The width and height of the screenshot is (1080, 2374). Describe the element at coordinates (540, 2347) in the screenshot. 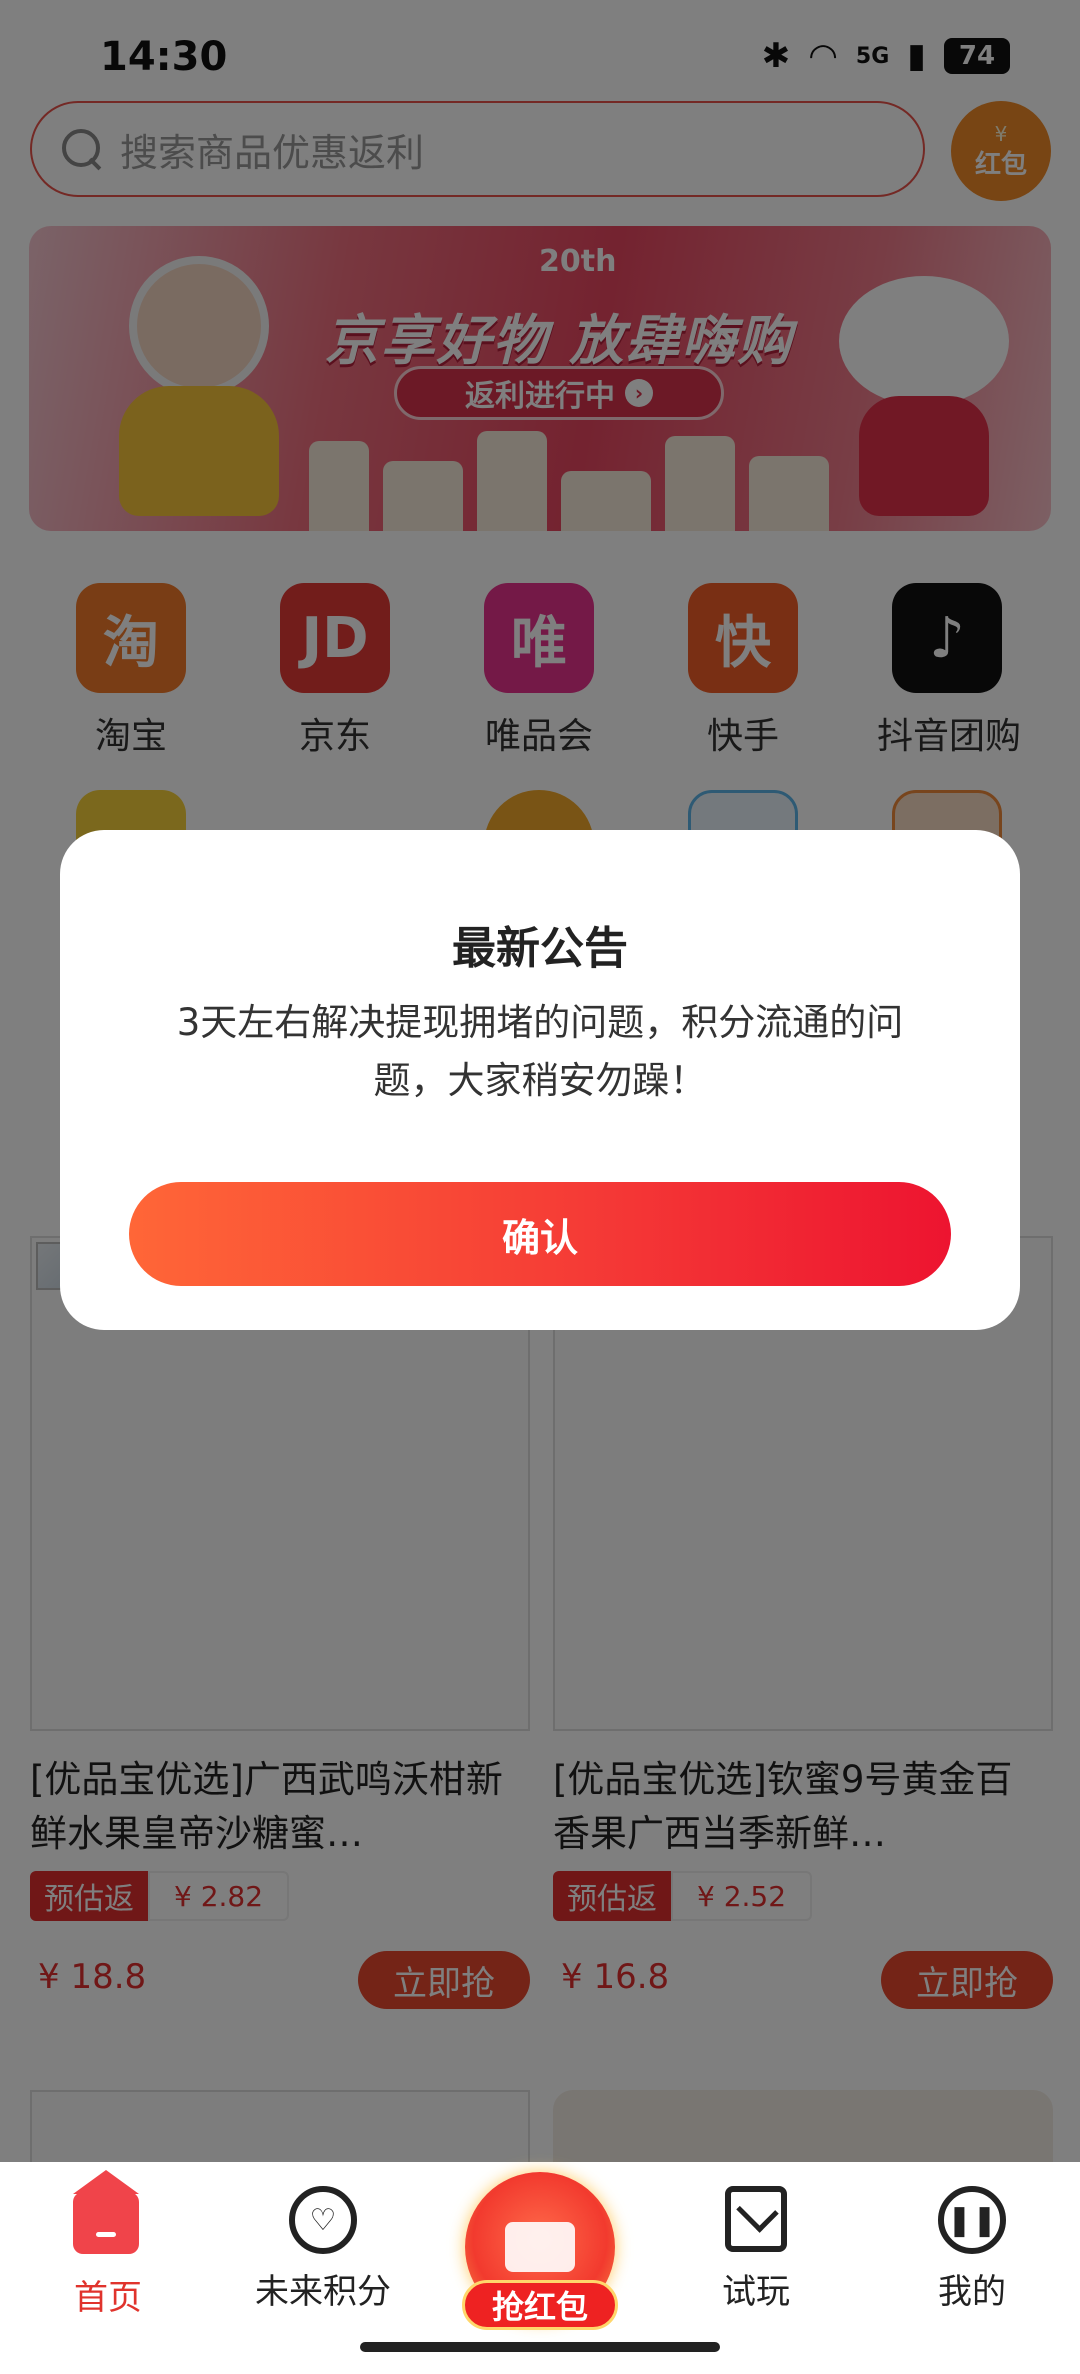

I see `home-indicator` at that location.